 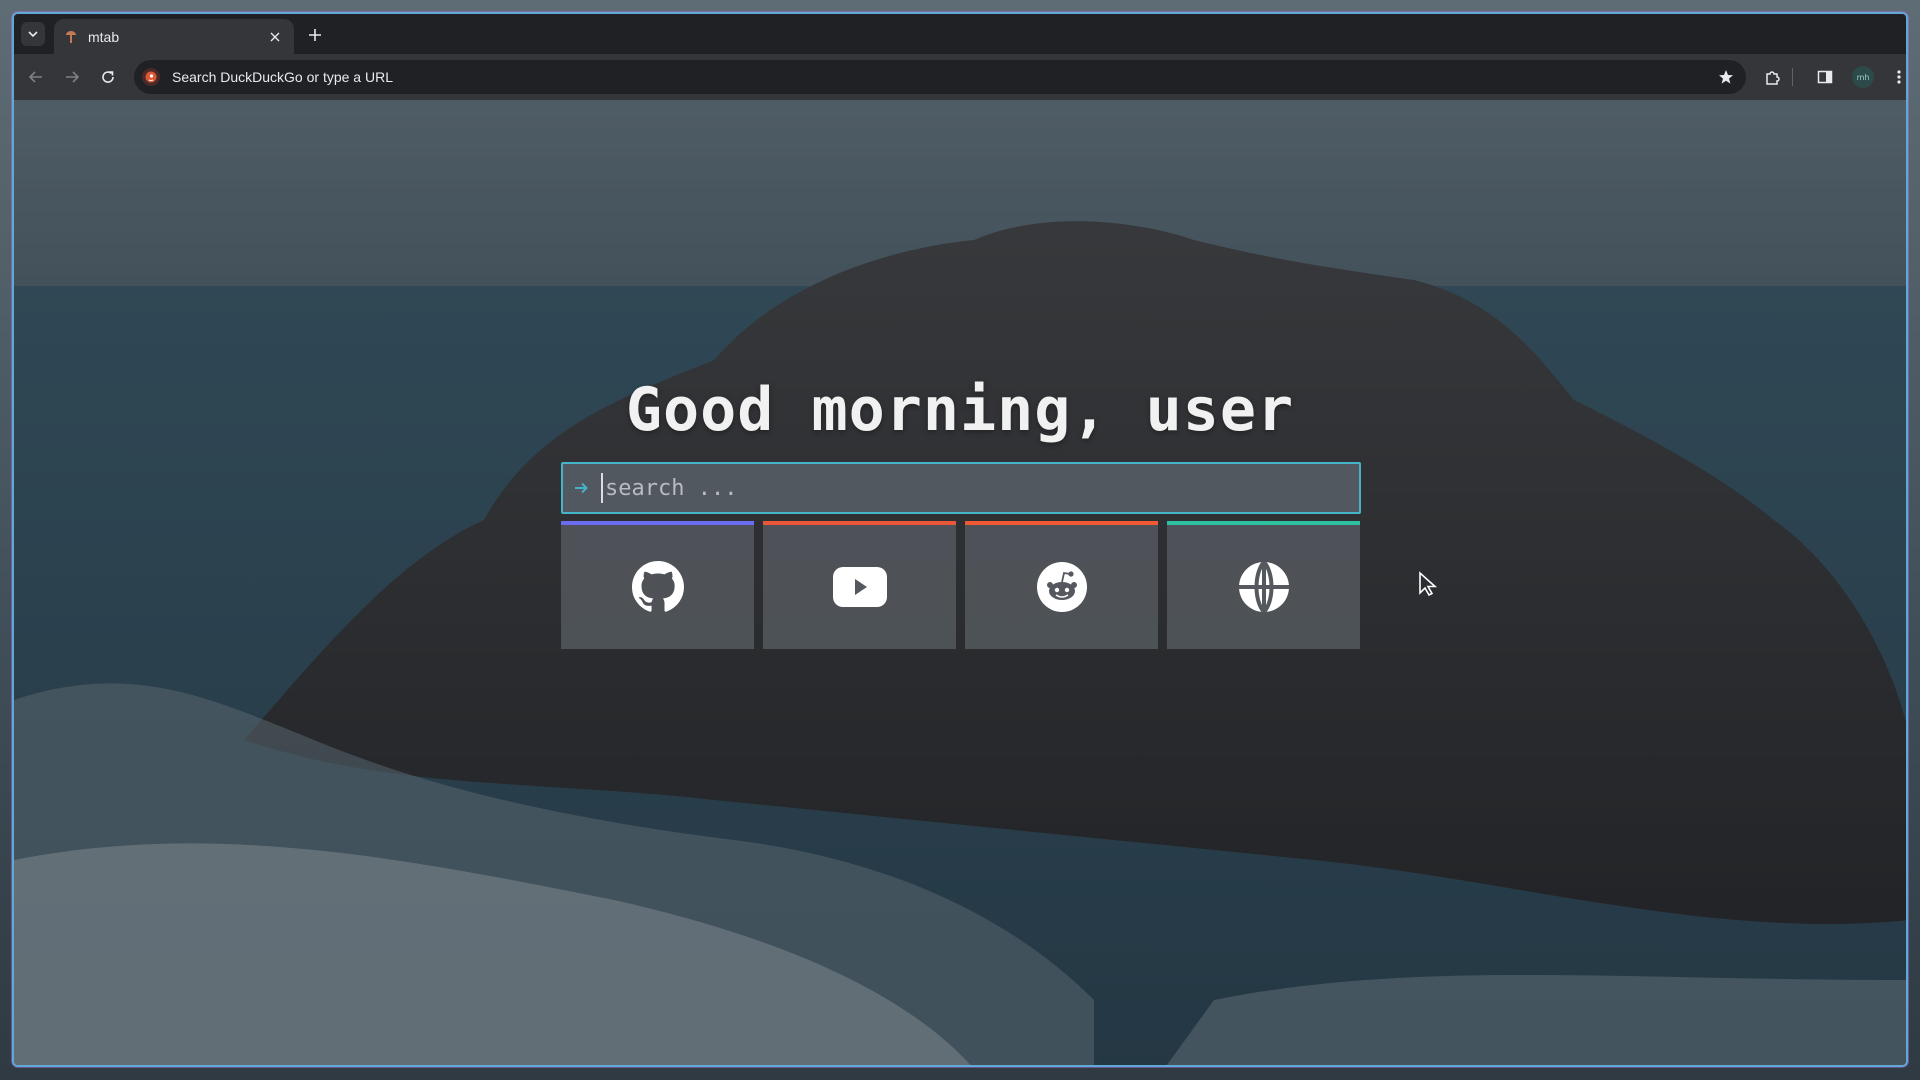 What do you see at coordinates (282, 77) in the screenshot?
I see `address-bar-text: Search DuckDuckGo or type a URL` at bounding box center [282, 77].